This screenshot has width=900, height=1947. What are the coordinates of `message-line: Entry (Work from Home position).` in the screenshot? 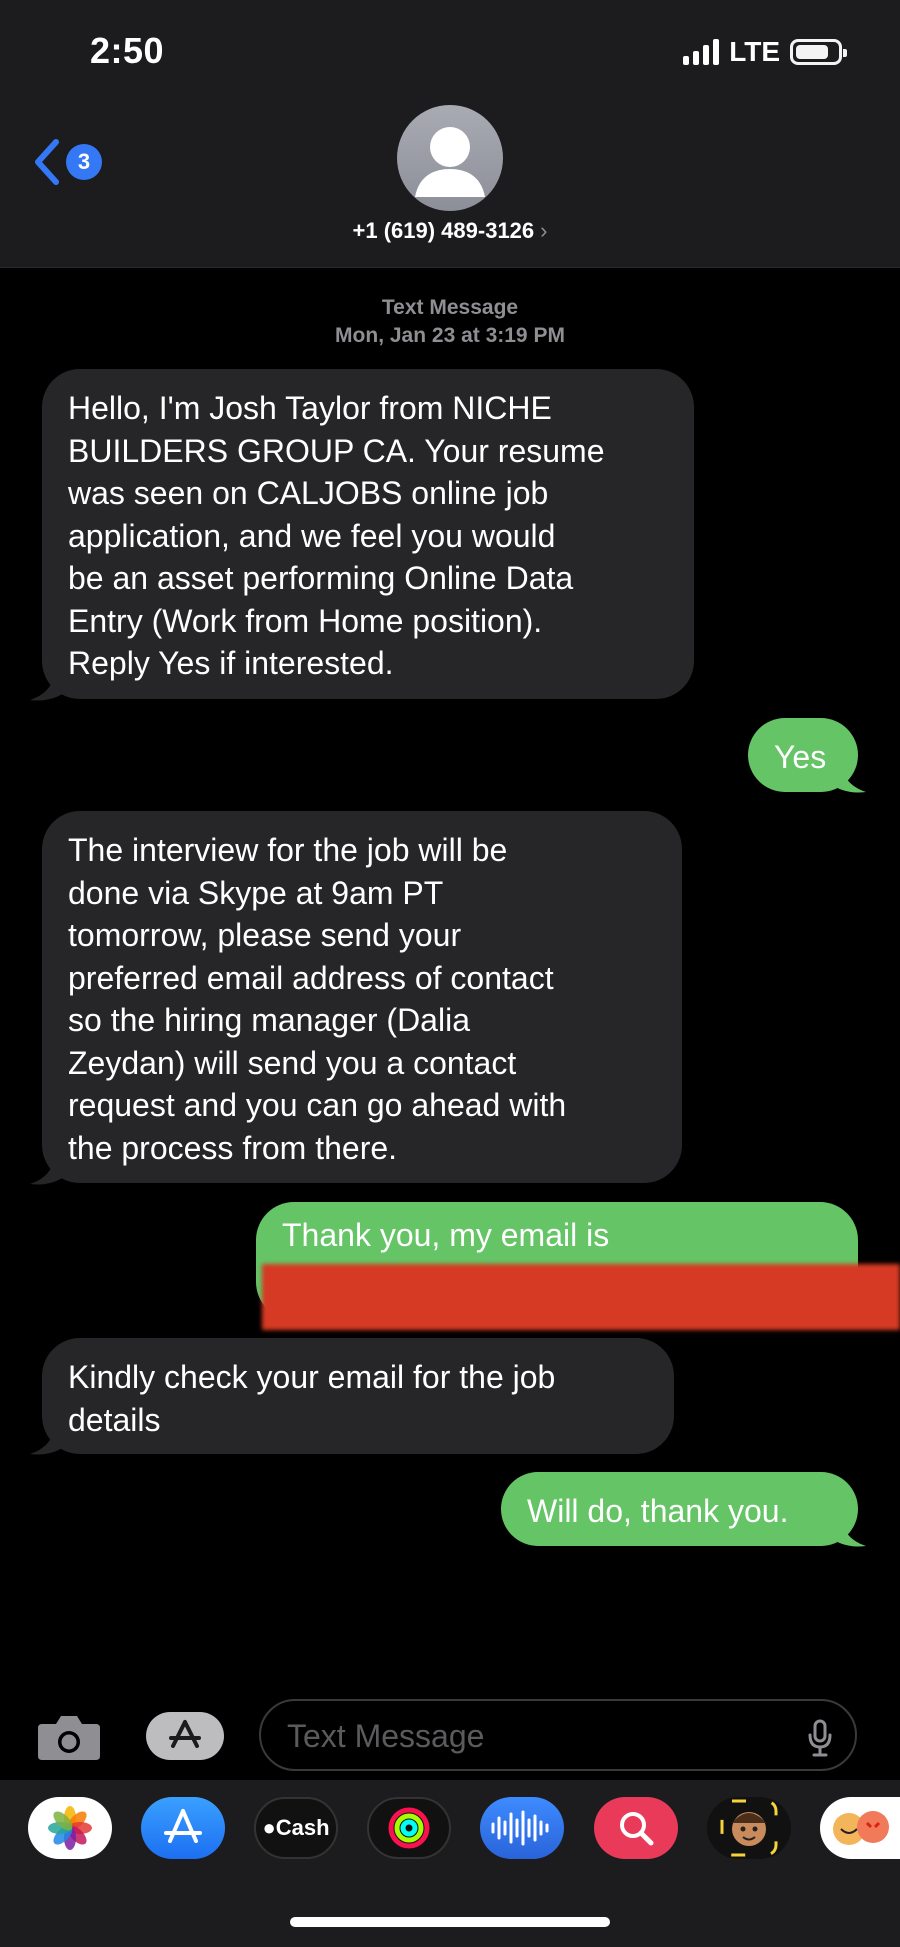 It's located at (305, 620).